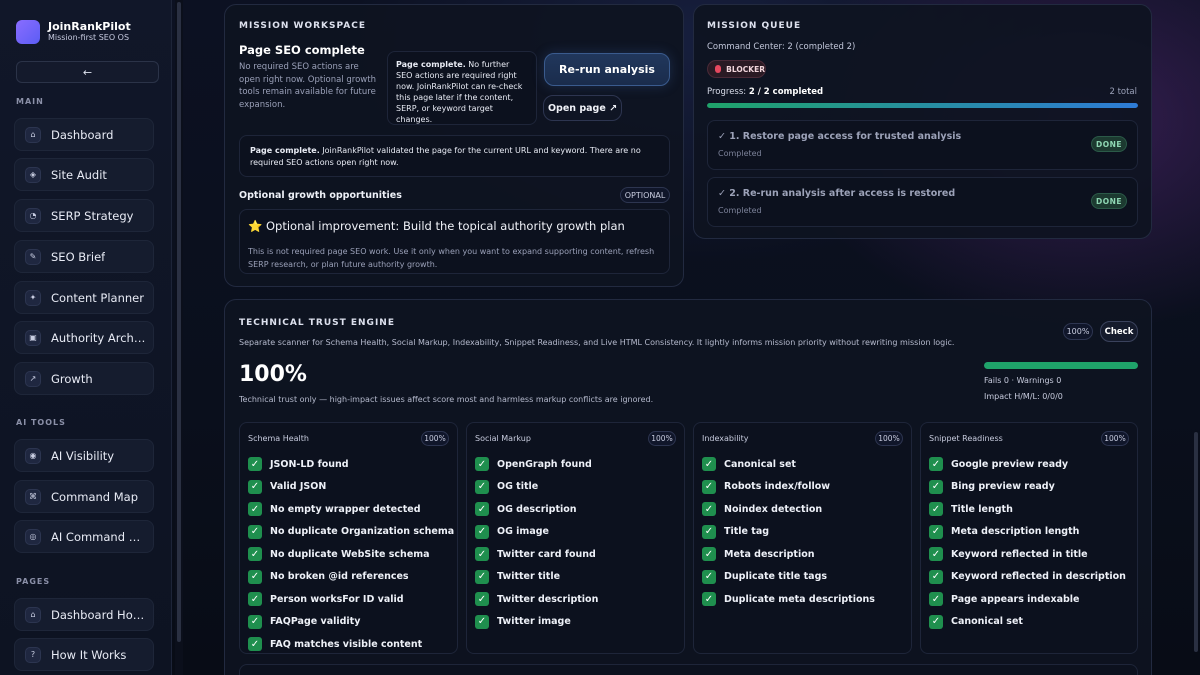  Describe the element at coordinates (30, 101) in the screenshot. I see `sidebar-section-main: MAIN` at that location.